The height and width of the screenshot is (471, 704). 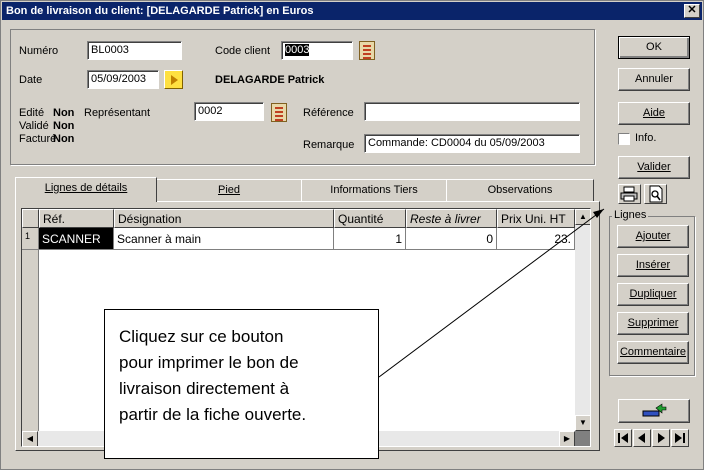 What do you see at coordinates (213, 414) in the screenshot?
I see `callout-line-4: partir de la fiche ouverte.` at bounding box center [213, 414].